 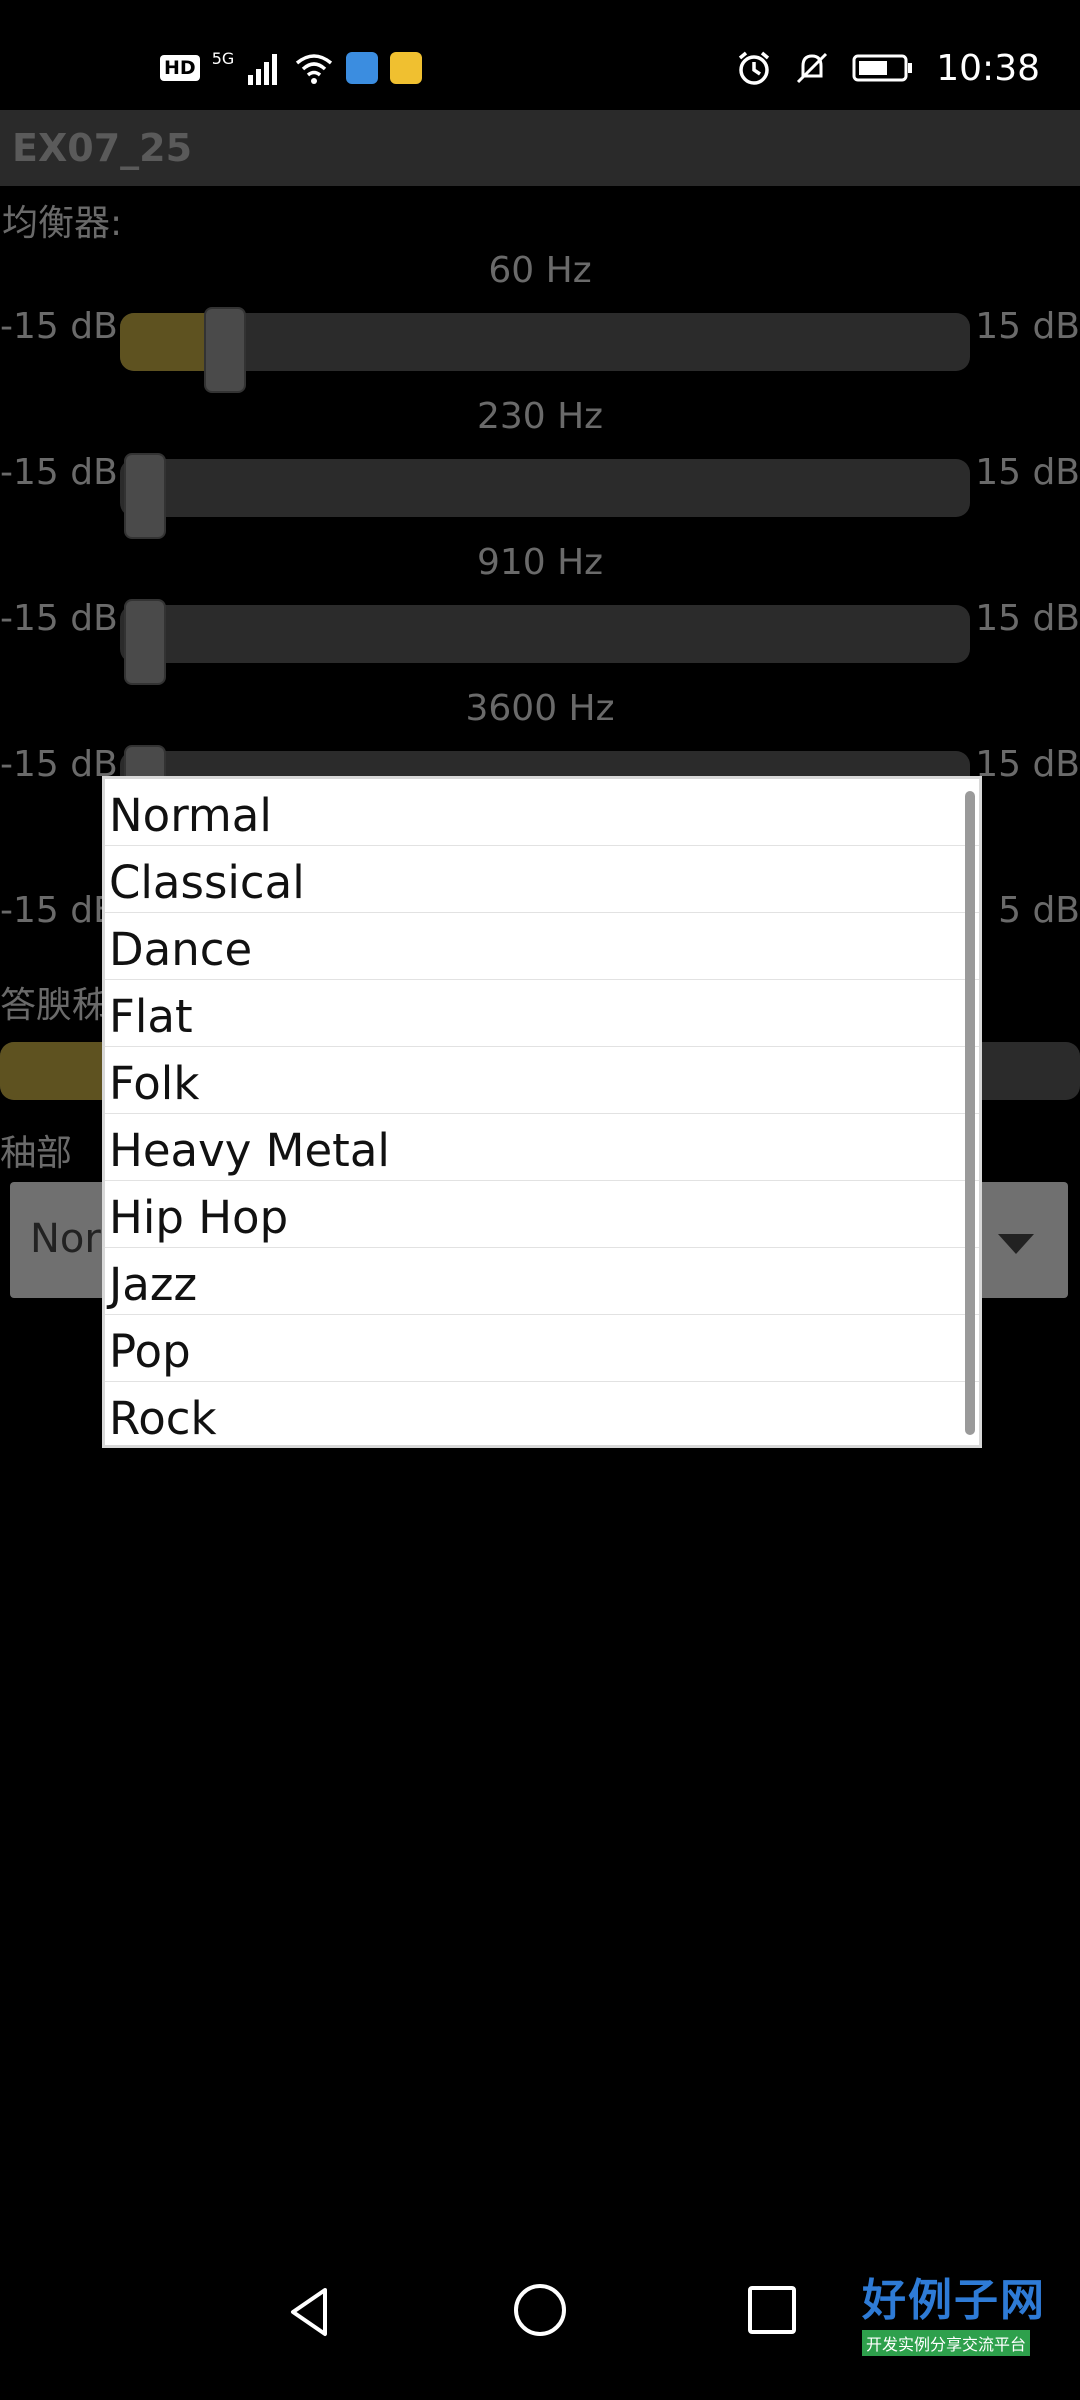 I want to click on bass-label: 答腴秭, so click(x=54, y=1005).